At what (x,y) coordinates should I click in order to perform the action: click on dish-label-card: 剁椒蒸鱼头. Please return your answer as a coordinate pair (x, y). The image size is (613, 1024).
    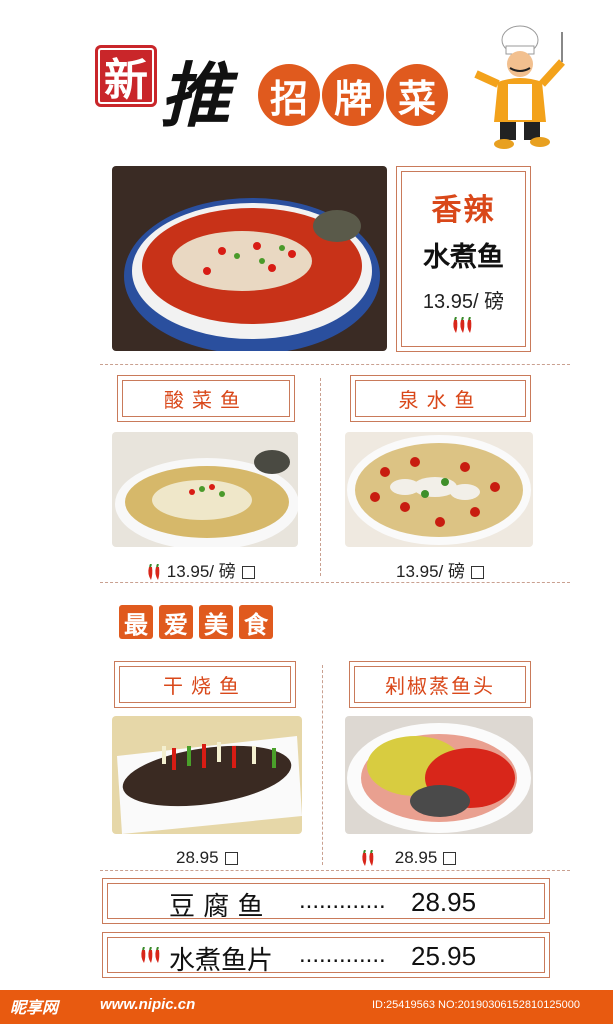
    Looking at the image, I should click on (440, 684).